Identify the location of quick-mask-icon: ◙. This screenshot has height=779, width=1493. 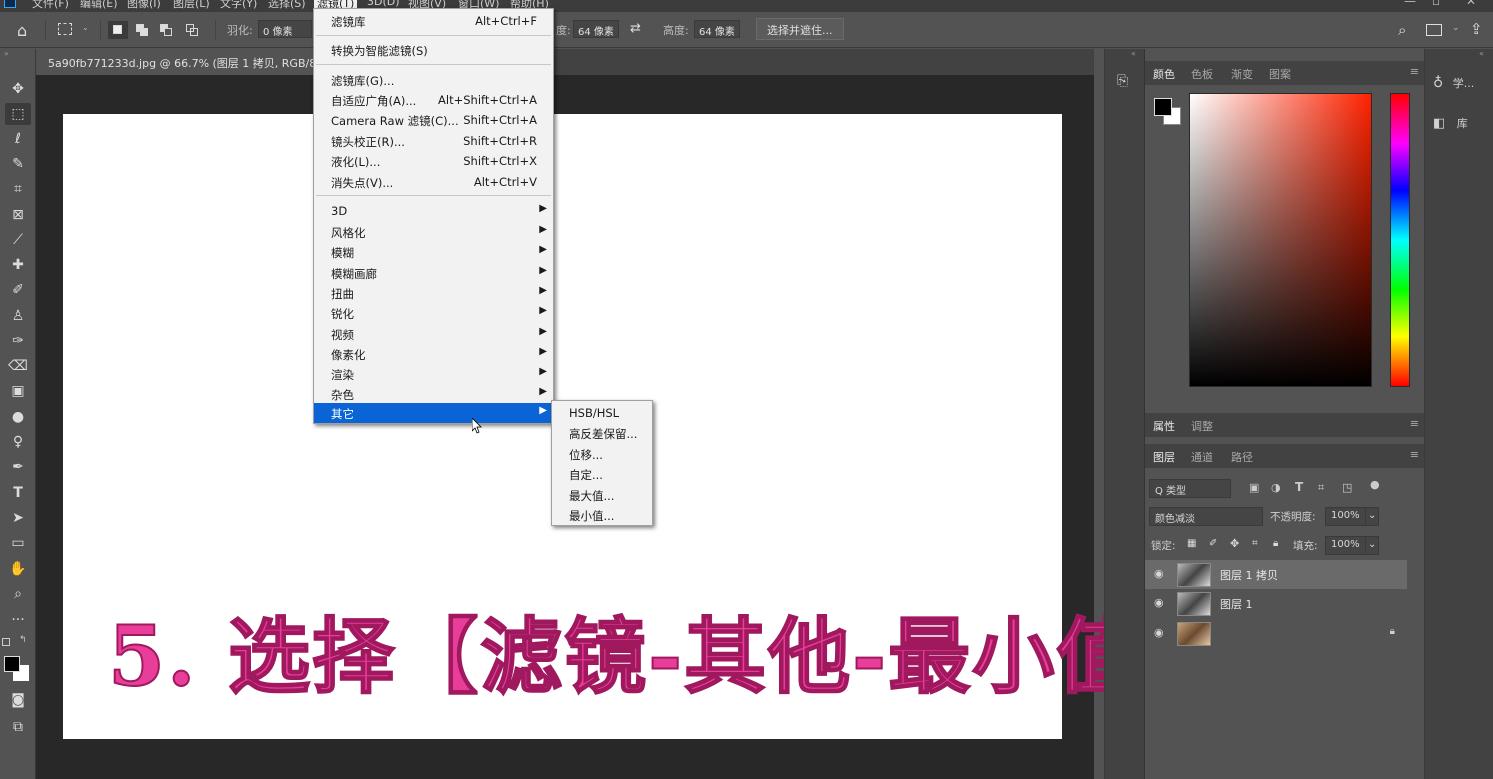
(18, 700).